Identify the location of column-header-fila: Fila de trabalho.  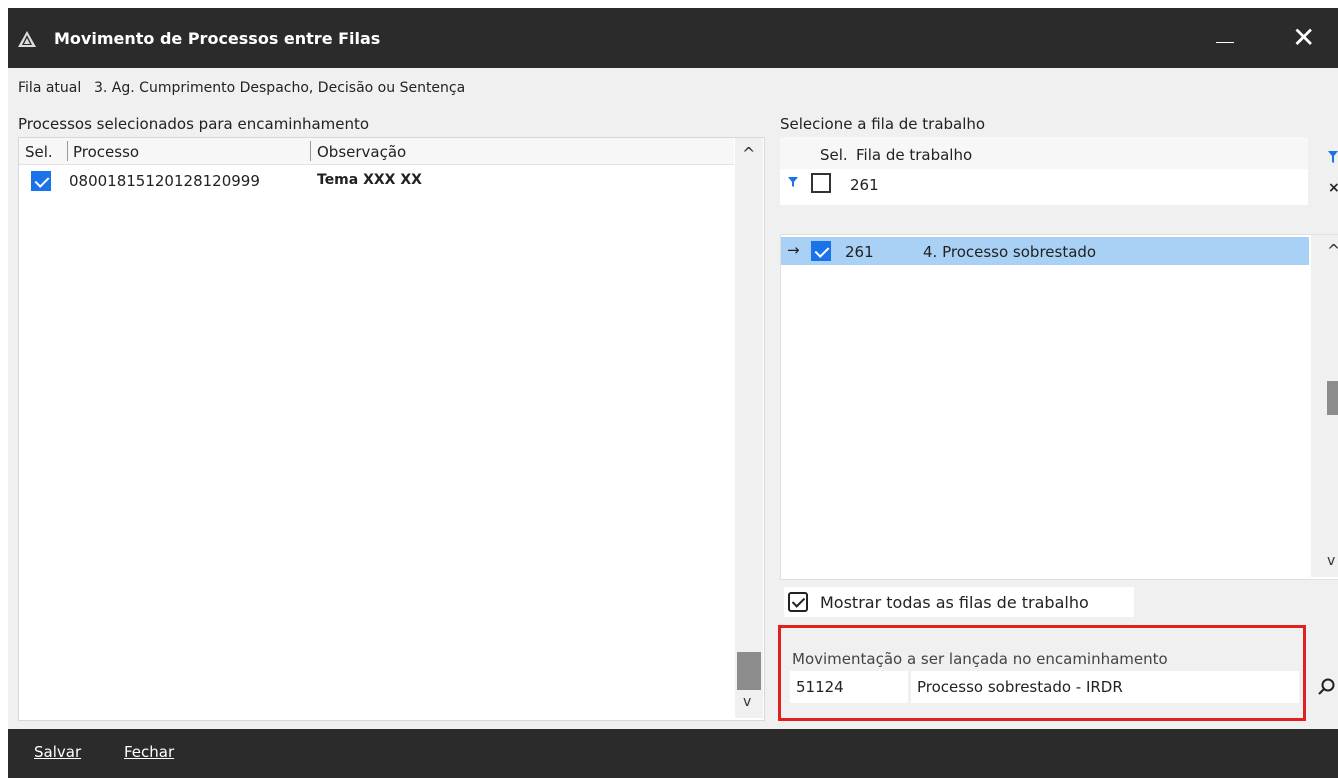
(914, 155).